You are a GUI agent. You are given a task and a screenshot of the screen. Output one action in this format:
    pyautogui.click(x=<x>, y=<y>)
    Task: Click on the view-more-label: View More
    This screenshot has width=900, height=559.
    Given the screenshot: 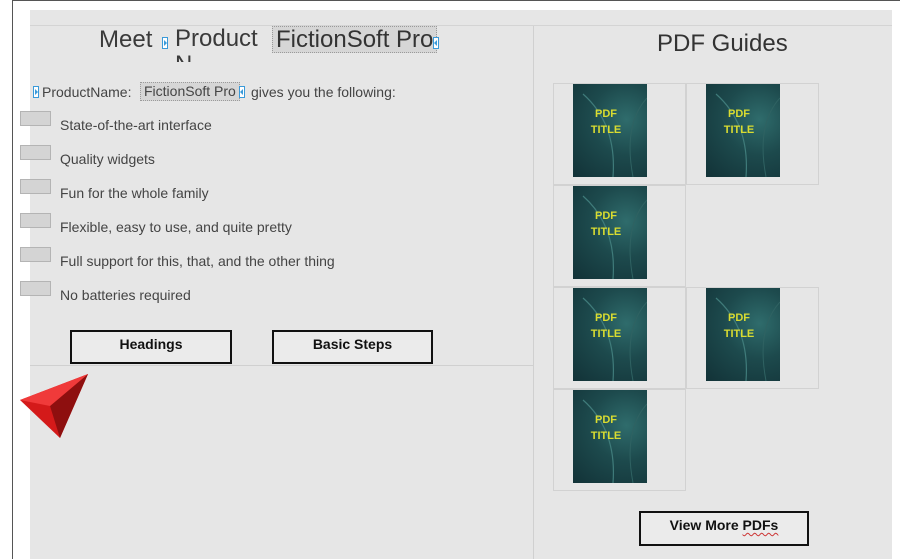 What is the action you would take?
    pyautogui.click(x=706, y=525)
    